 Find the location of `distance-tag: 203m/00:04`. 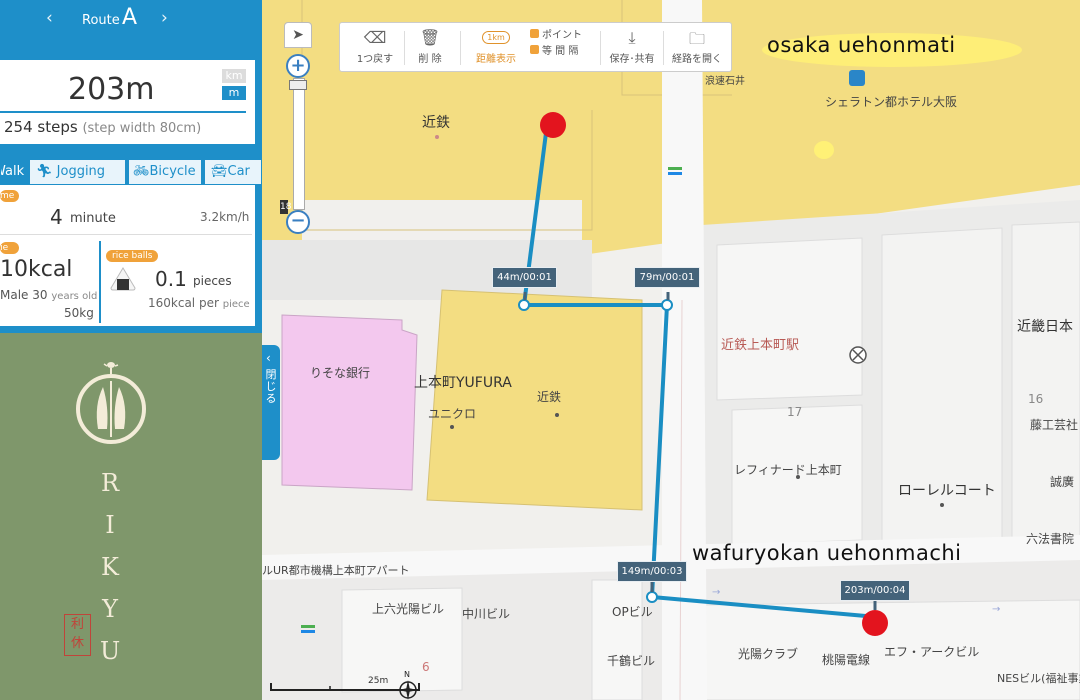

distance-tag: 203m/00:04 is located at coordinates (875, 590).